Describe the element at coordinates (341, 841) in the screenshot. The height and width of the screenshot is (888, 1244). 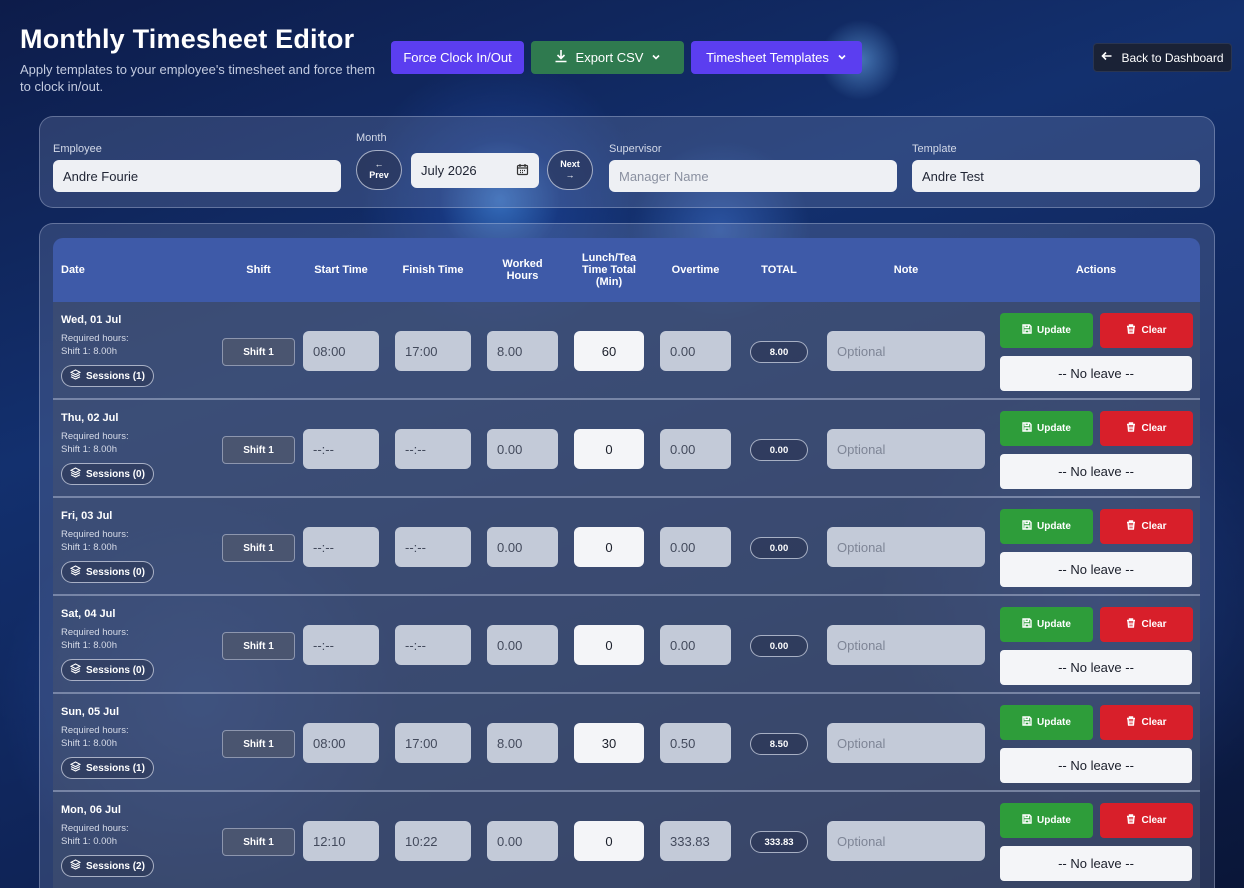
I see `start-time-input: 12:10` at that location.